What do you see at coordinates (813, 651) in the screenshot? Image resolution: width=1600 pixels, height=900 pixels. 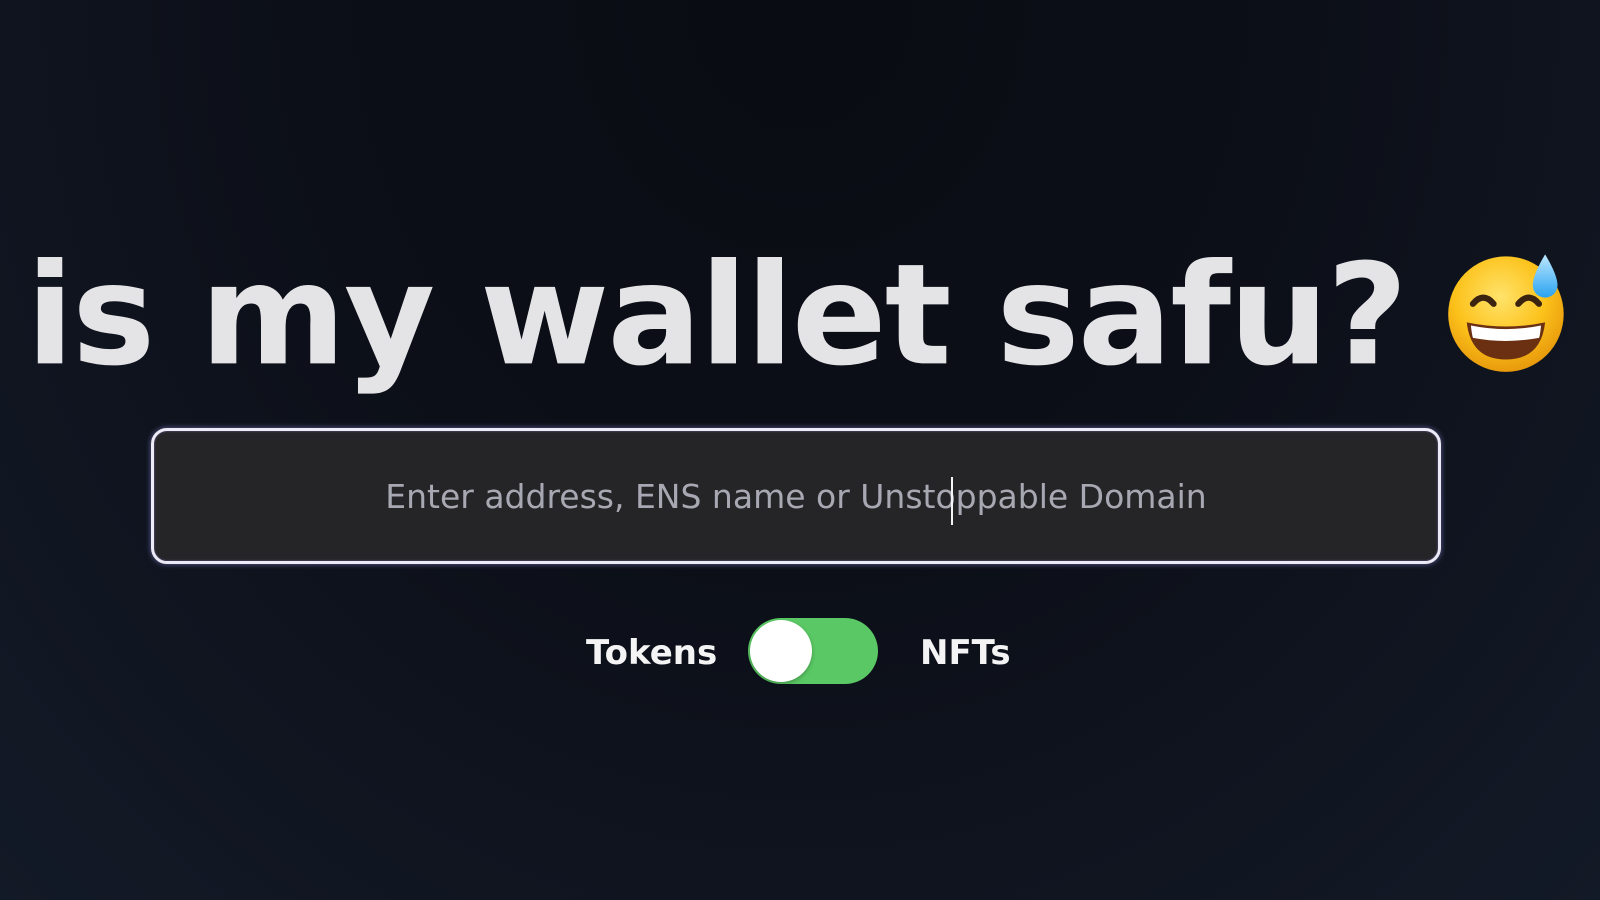 I see `tokens-nfts-toggle` at bounding box center [813, 651].